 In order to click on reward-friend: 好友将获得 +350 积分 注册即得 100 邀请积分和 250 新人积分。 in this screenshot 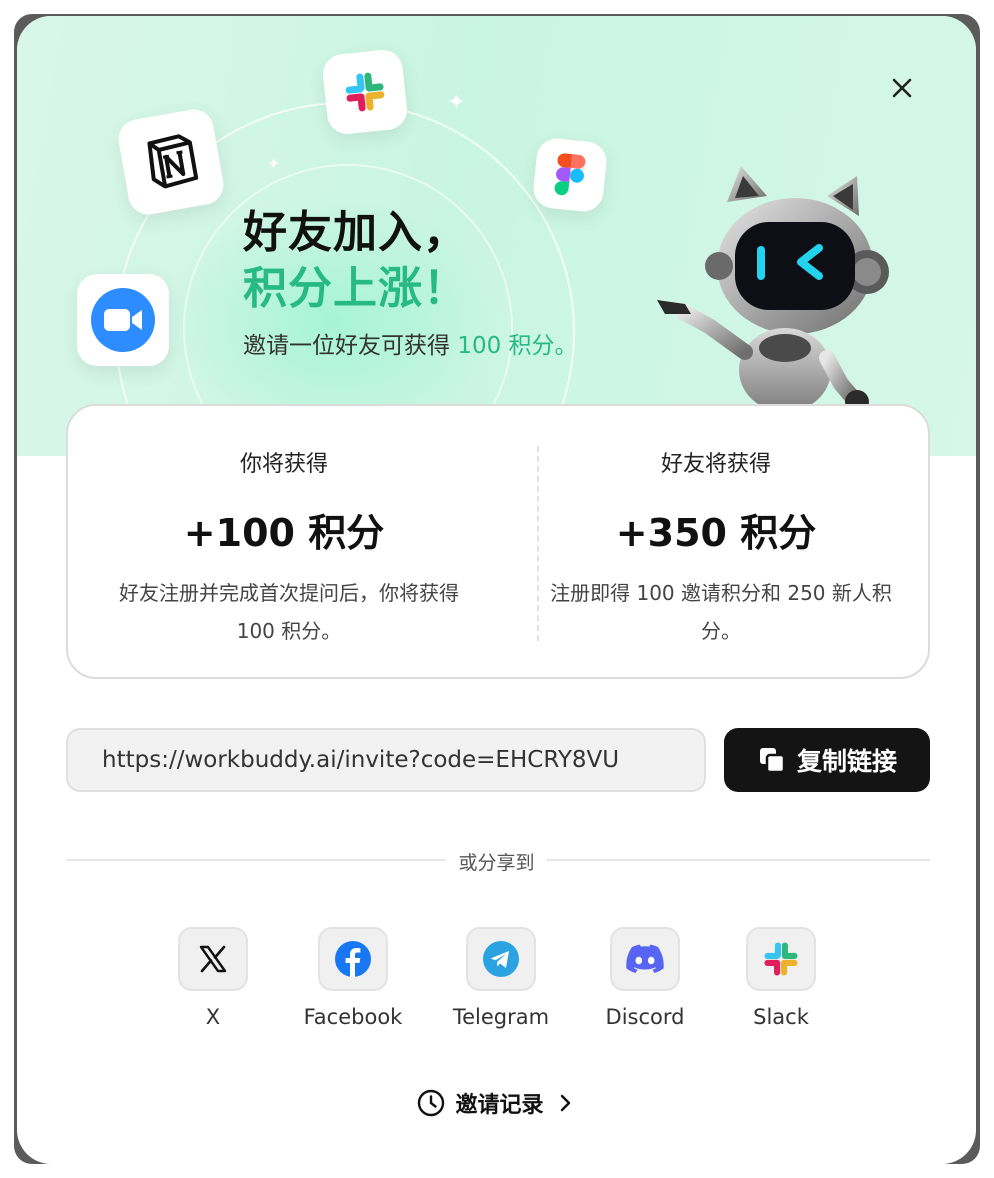, I will do `click(716, 541)`.